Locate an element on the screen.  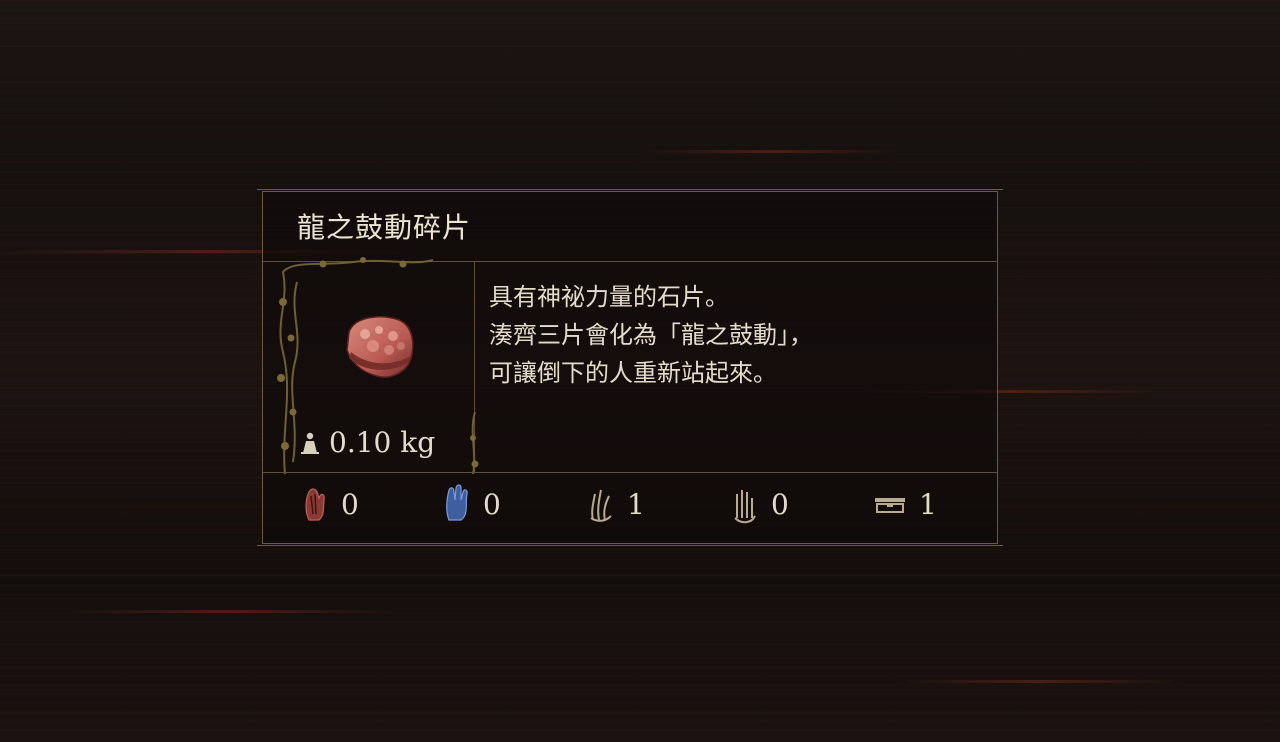
blue-hand-icon is located at coordinates (457, 502).